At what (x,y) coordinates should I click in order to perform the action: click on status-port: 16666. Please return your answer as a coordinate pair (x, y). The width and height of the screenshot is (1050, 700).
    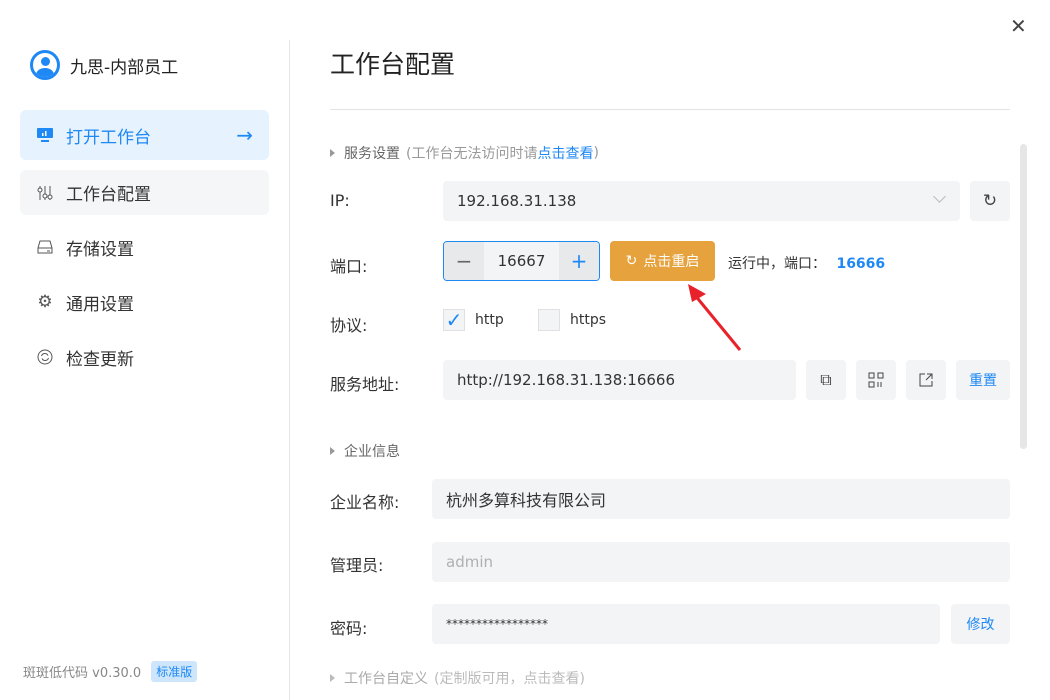
    Looking at the image, I should click on (861, 264).